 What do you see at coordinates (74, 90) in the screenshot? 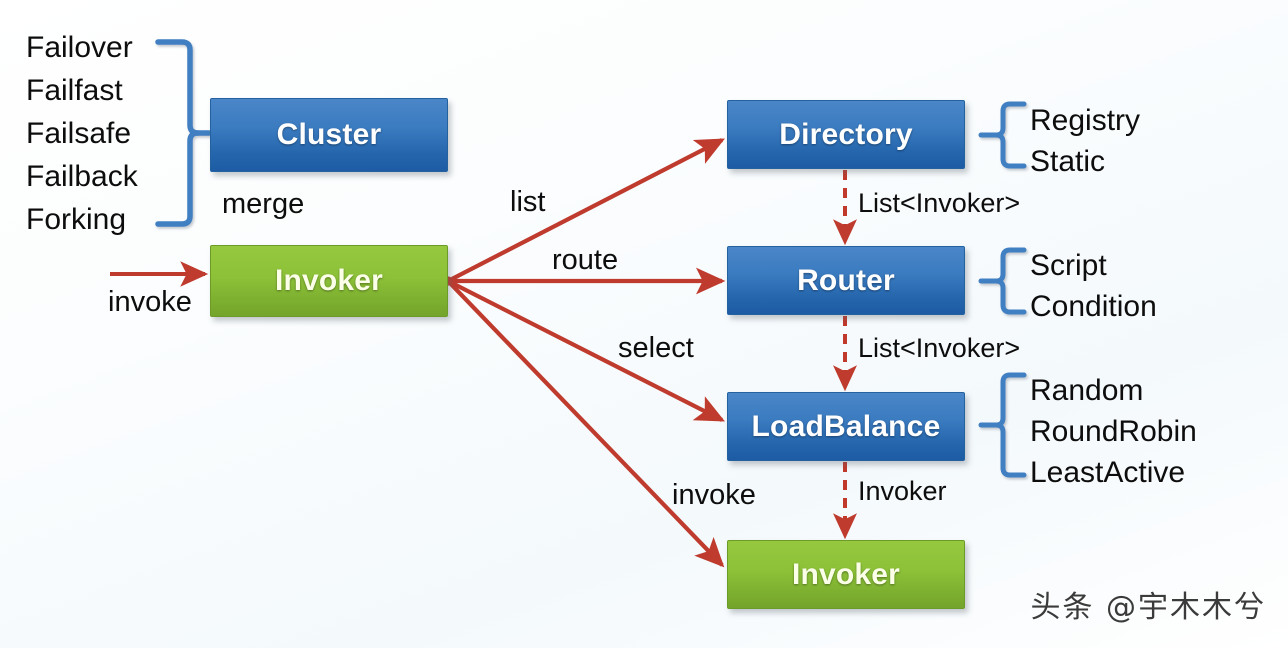
I see `cluster-strategy-item: Failfast` at bounding box center [74, 90].